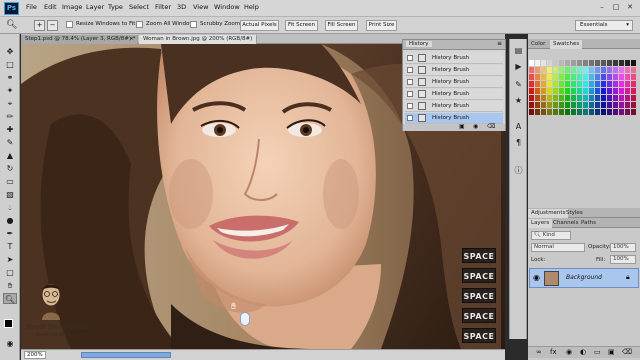 The image size is (640, 360). Describe the element at coordinates (163, 7) in the screenshot. I see `menu-filter: Filter` at that location.